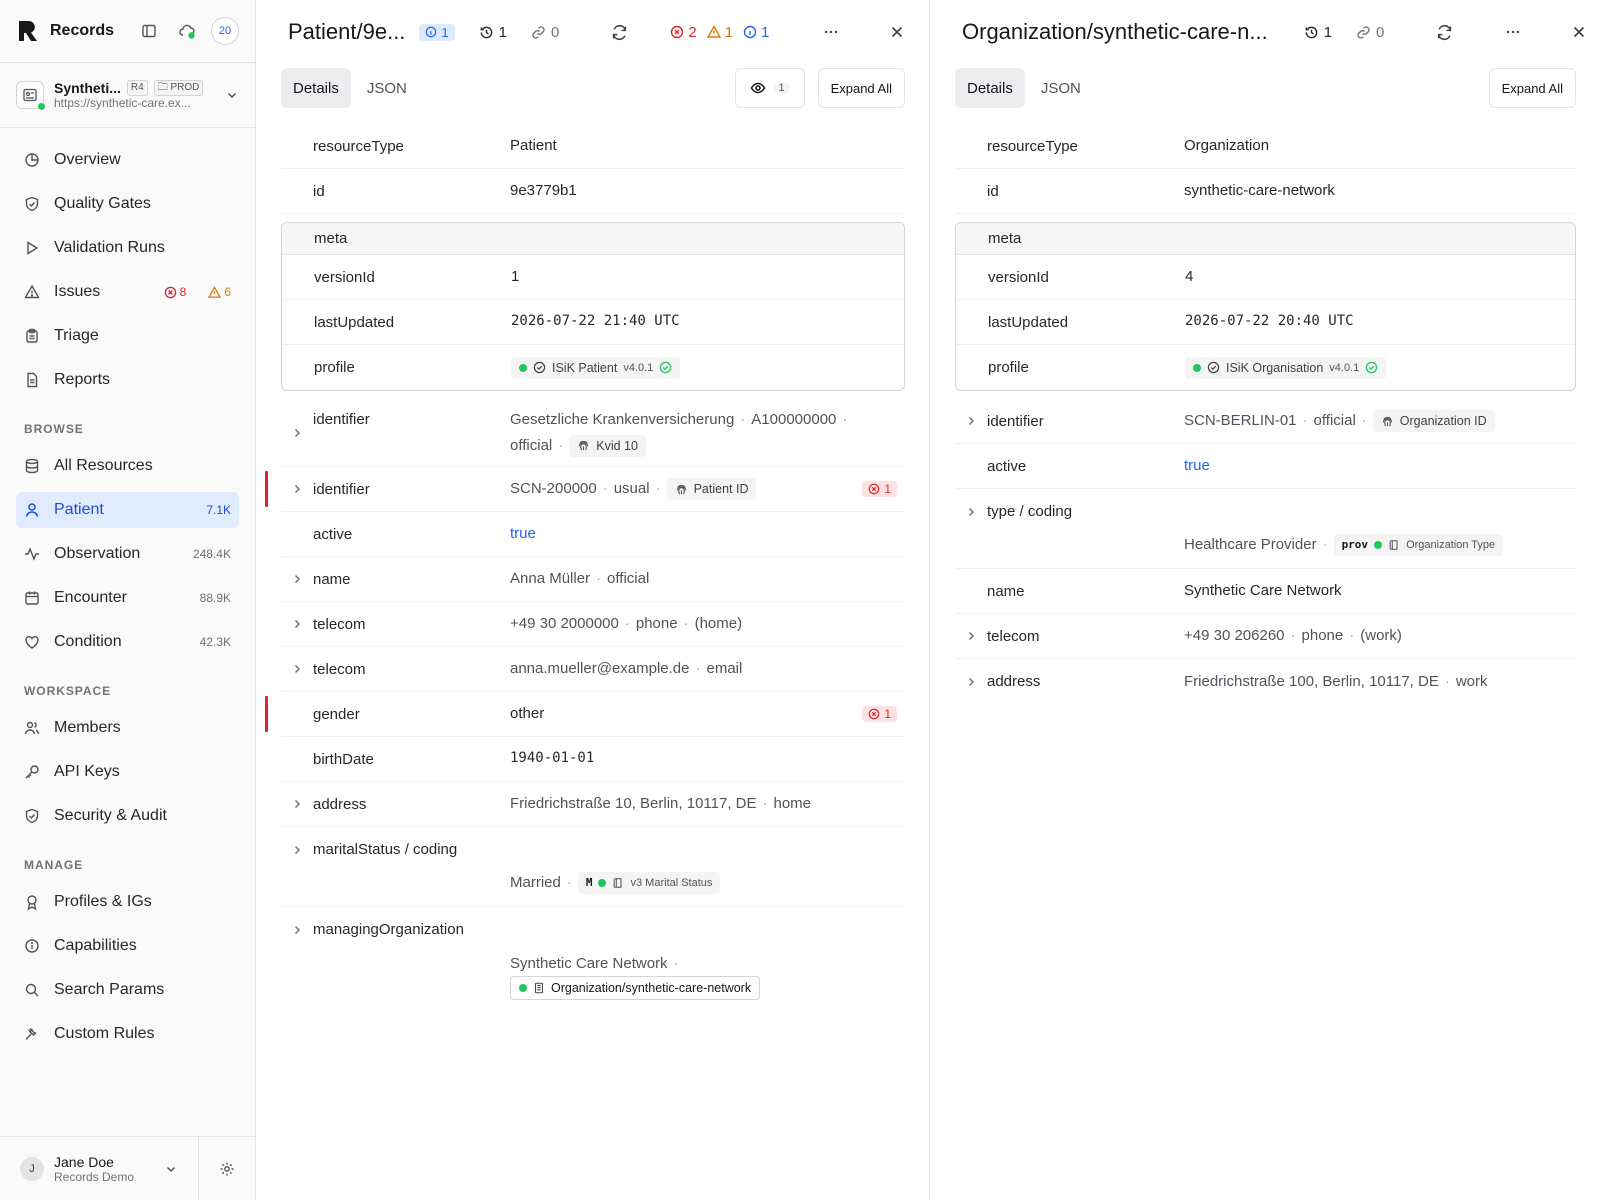 The width and height of the screenshot is (1600, 1200). What do you see at coordinates (127, 554) in the screenshot?
I see `nav-item-observation: Observation 248.4K` at bounding box center [127, 554].